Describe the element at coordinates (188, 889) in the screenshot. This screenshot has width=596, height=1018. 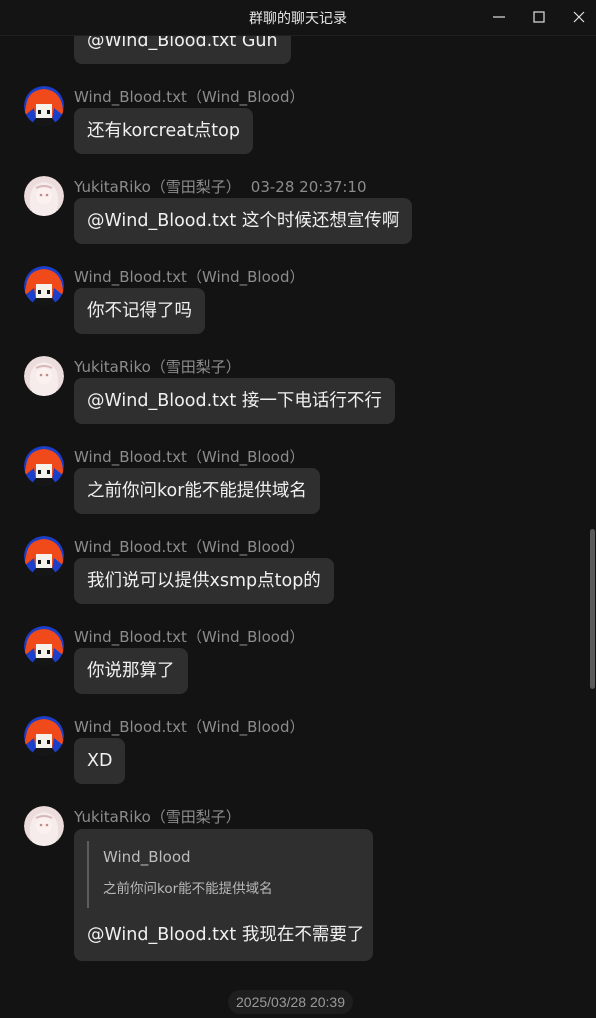
I see `quoted-text: 之前你问kor能不能提供域名` at that location.